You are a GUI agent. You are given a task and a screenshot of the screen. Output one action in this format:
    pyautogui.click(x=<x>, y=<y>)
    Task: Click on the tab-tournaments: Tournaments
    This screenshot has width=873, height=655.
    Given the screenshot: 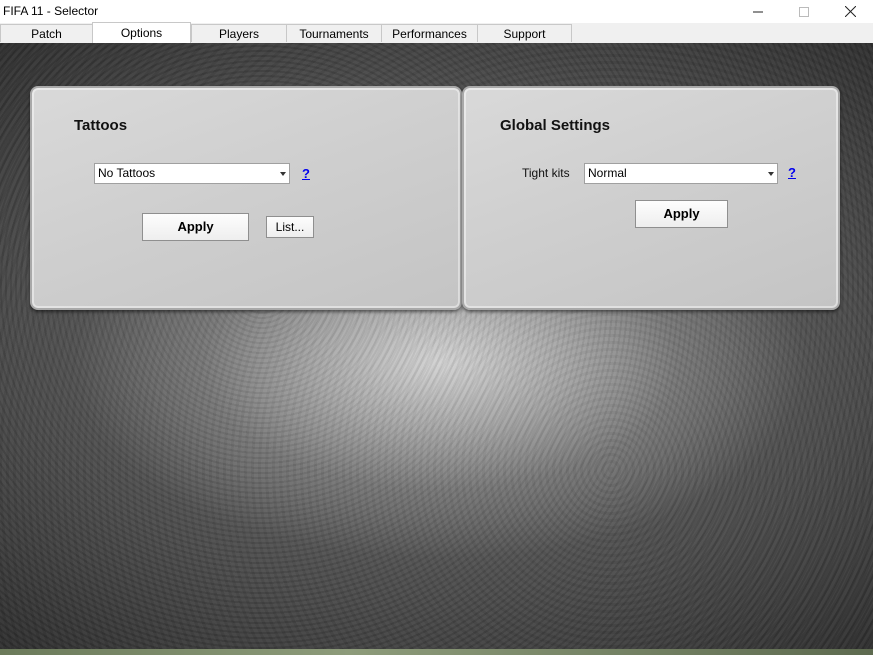 What is the action you would take?
    pyautogui.click(x=334, y=33)
    